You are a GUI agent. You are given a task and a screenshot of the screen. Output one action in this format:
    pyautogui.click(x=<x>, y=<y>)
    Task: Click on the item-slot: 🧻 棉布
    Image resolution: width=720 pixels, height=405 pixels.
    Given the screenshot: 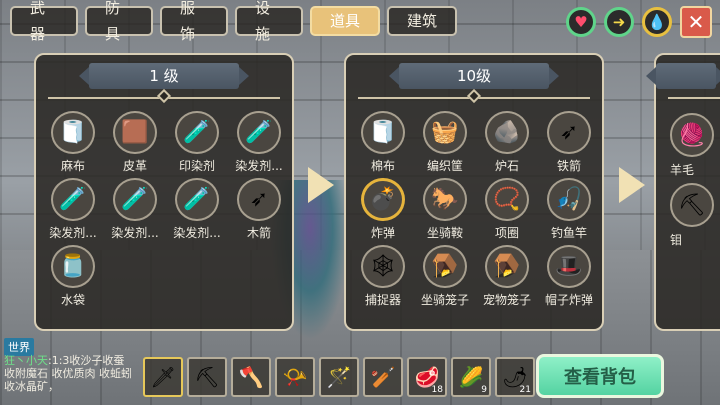 What is the action you would take?
    pyautogui.click(x=383, y=142)
    